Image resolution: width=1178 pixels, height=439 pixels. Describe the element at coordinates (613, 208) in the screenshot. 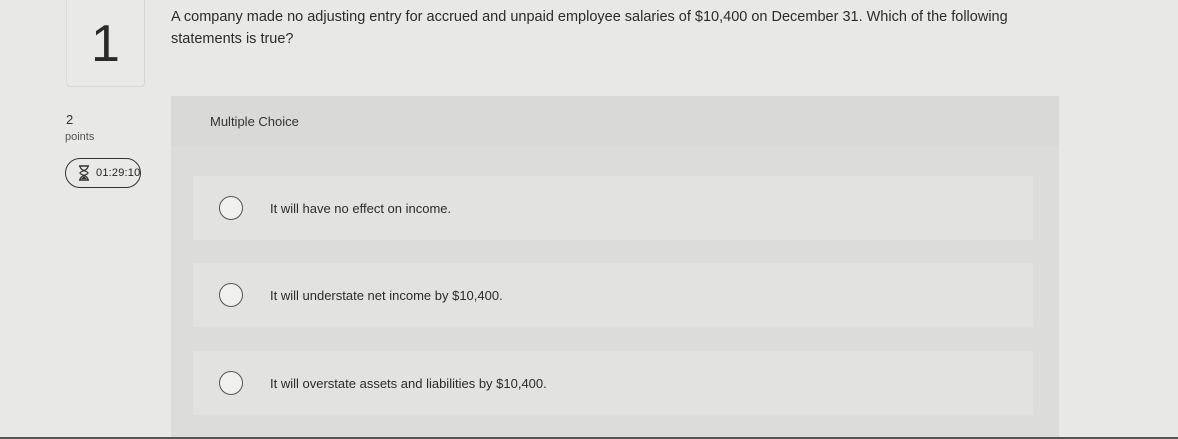

I see `choice-option-1: It will have no effect on income.` at that location.